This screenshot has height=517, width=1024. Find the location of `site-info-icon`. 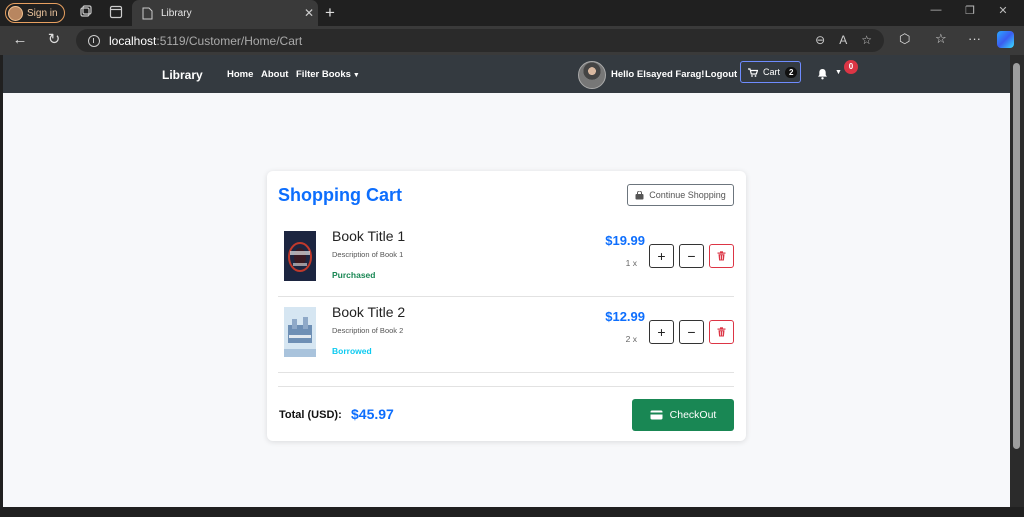

site-info-icon is located at coordinates (94, 40).